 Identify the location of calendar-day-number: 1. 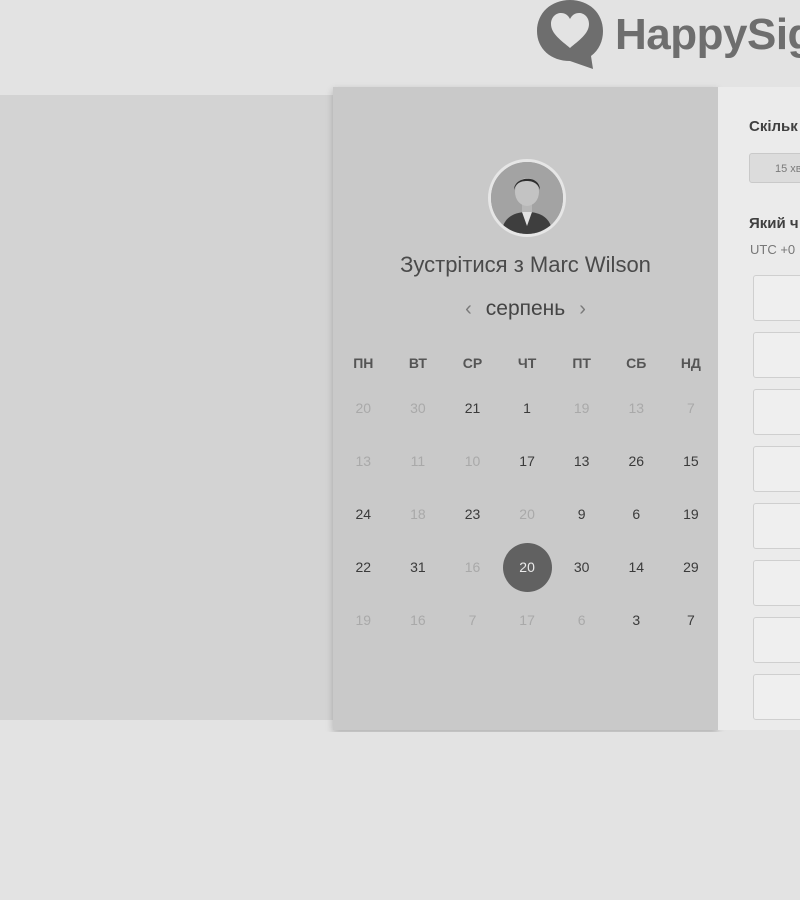
(527, 408).